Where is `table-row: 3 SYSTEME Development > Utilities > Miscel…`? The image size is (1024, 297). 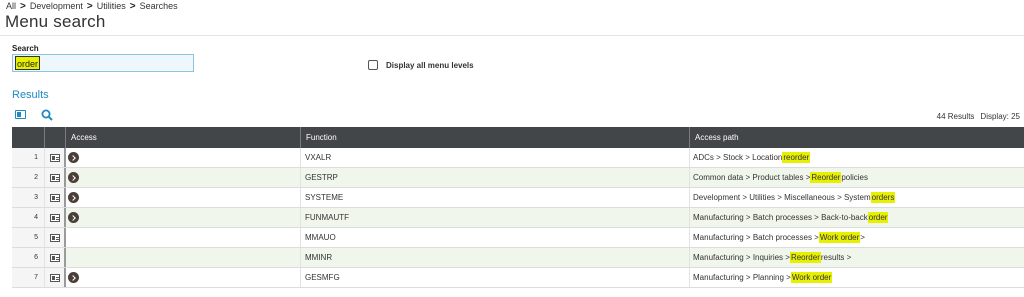
table-row: 3 SYSTEME Development > Utilities > Miscel… is located at coordinates (518, 198).